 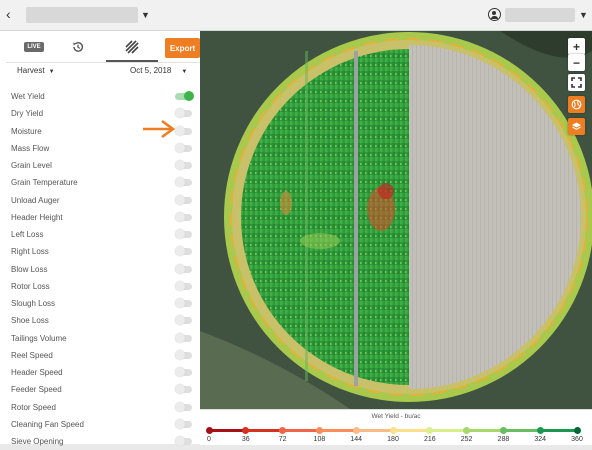 I want to click on tab-history, so click(x=78, y=47).